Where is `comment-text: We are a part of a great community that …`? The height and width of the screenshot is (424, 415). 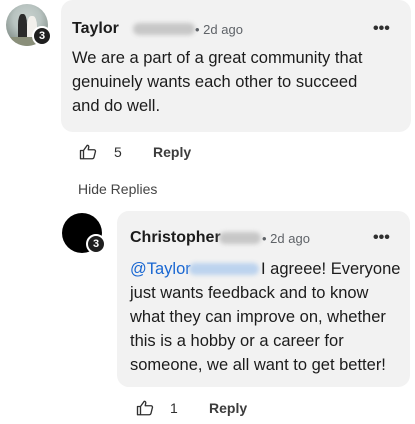 comment-text: We are a part of a great community that … is located at coordinates (217, 82).